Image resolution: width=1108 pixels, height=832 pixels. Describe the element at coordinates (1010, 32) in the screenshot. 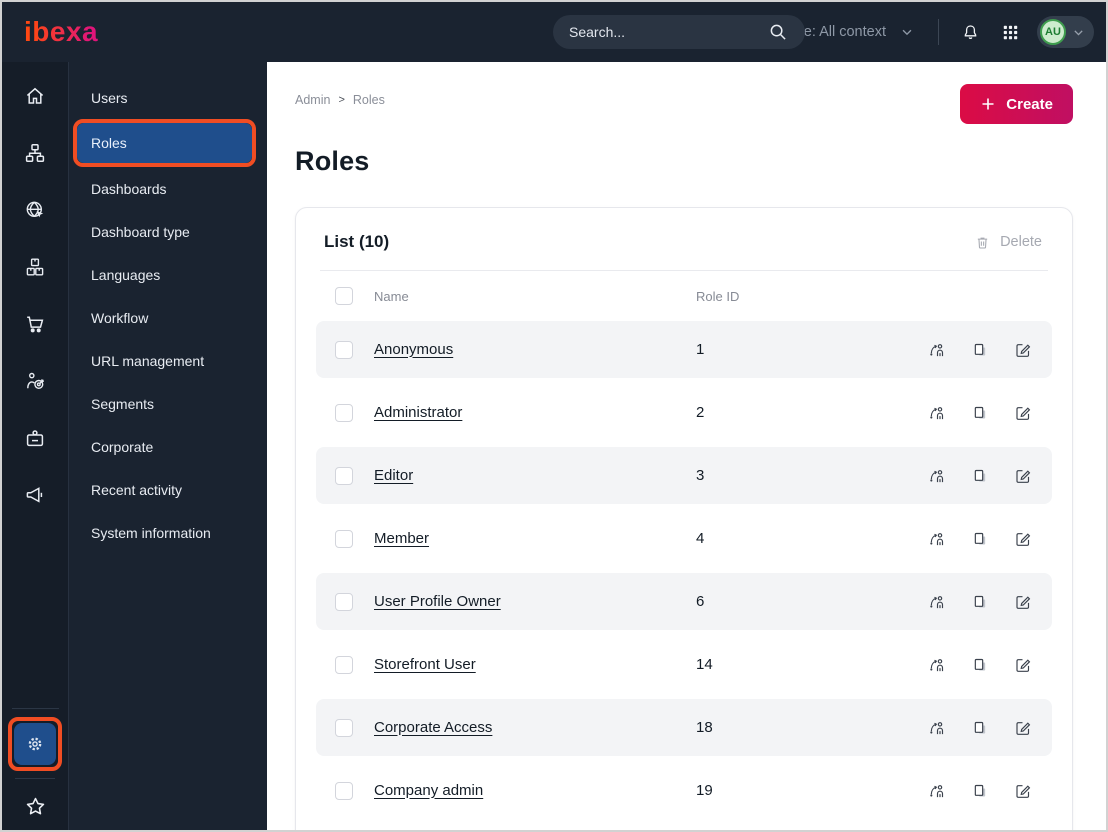

I see `grid-icon` at that location.